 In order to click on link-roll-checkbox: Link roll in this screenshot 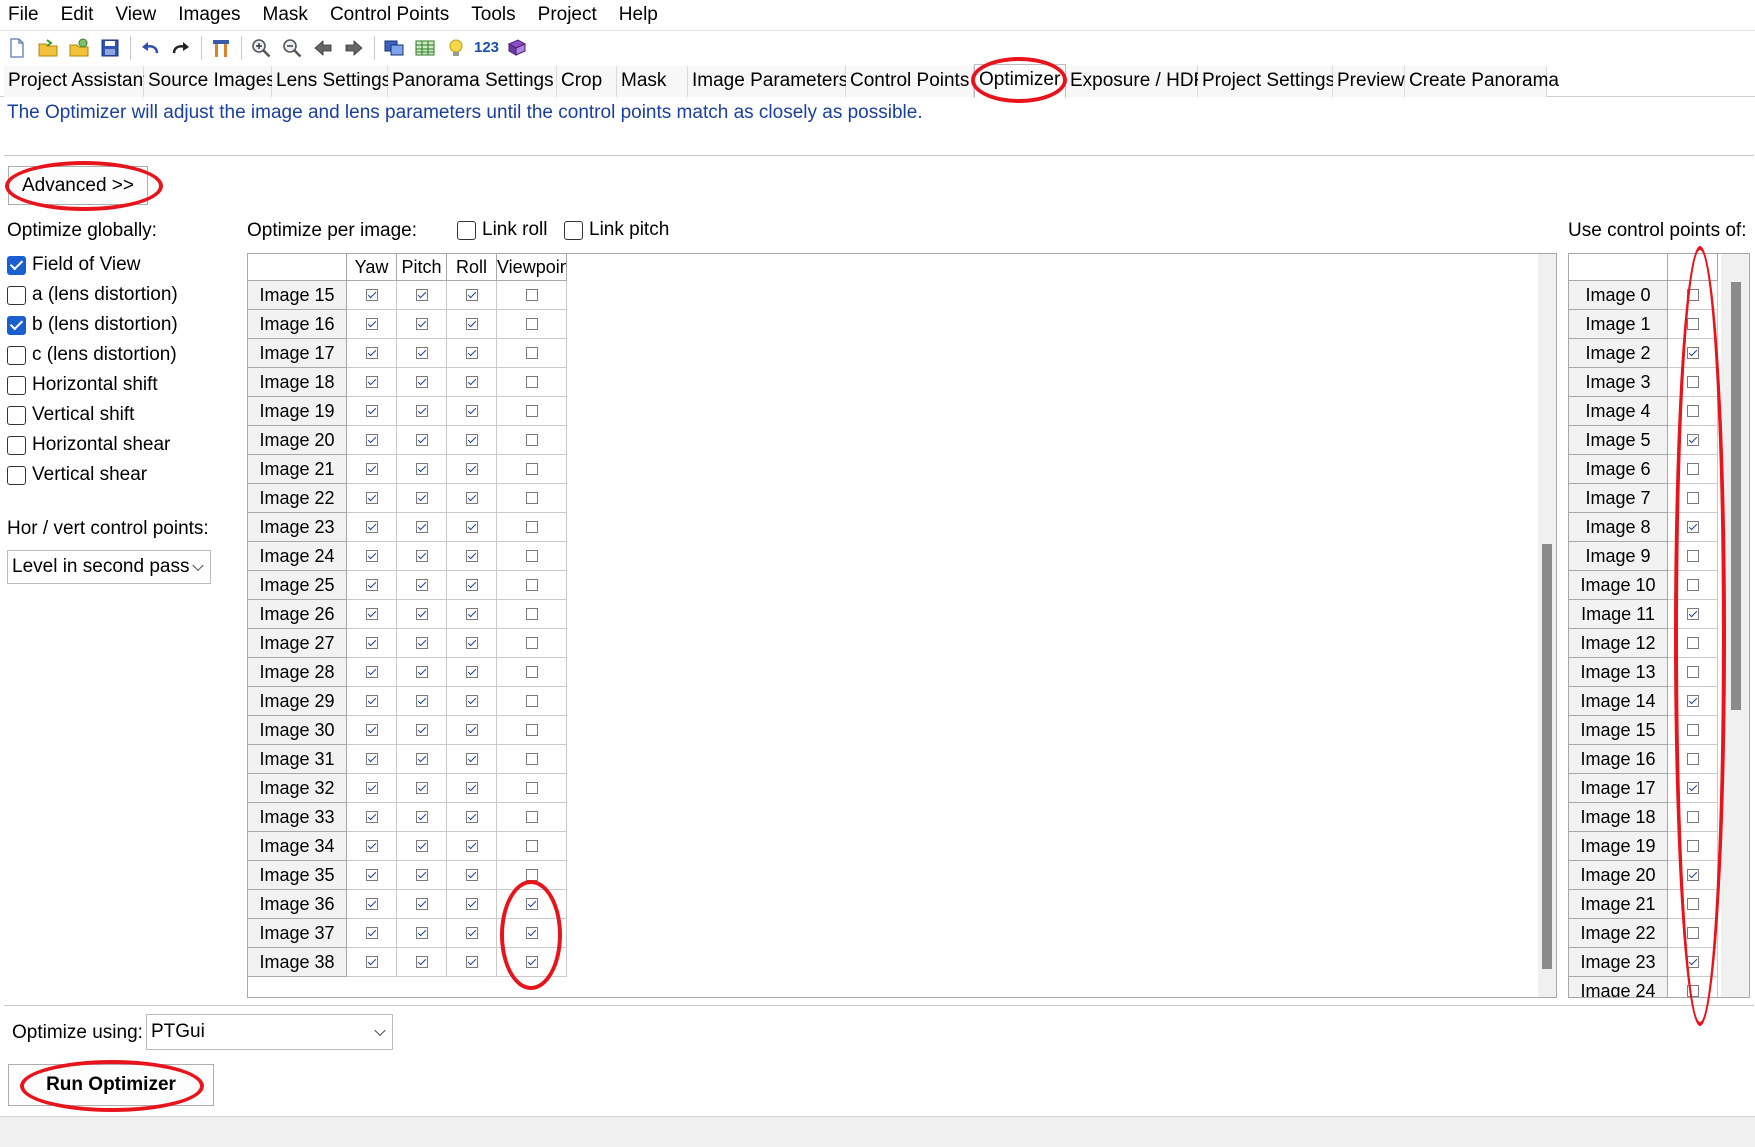, I will do `click(502, 230)`.